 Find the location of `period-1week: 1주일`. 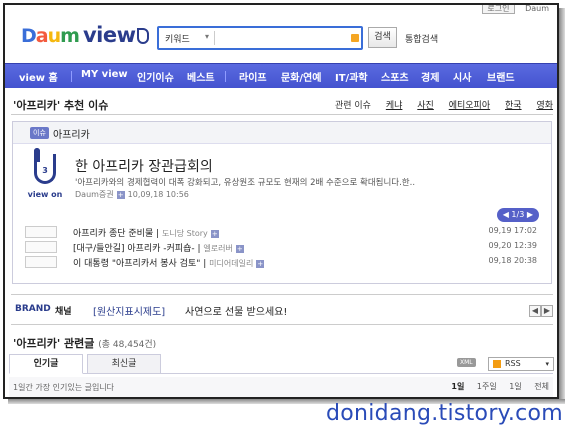

period-1week: 1주일 is located at coordinates (487, 386).